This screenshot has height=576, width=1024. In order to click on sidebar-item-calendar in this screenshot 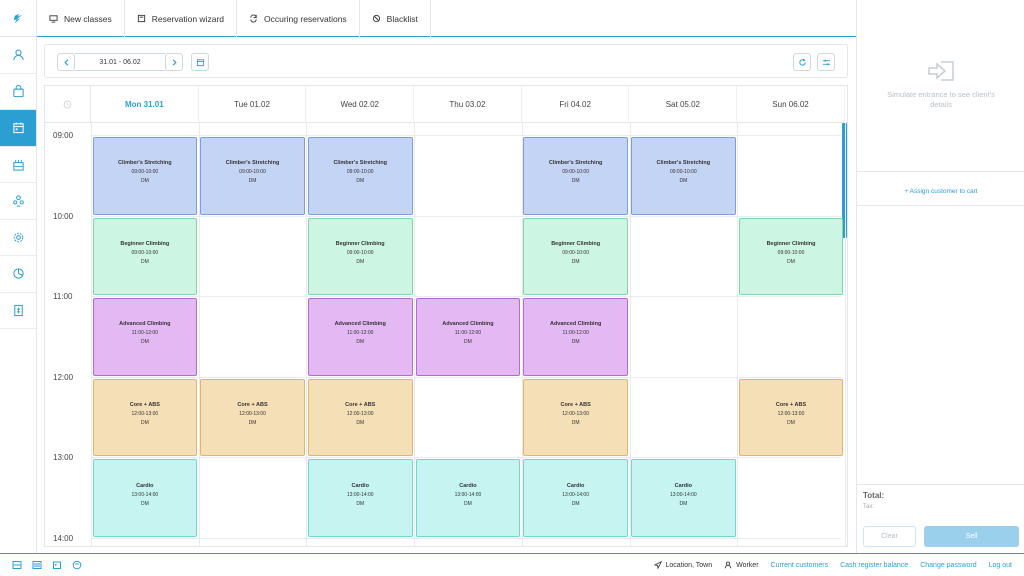, I will do `click(18, 128)`.